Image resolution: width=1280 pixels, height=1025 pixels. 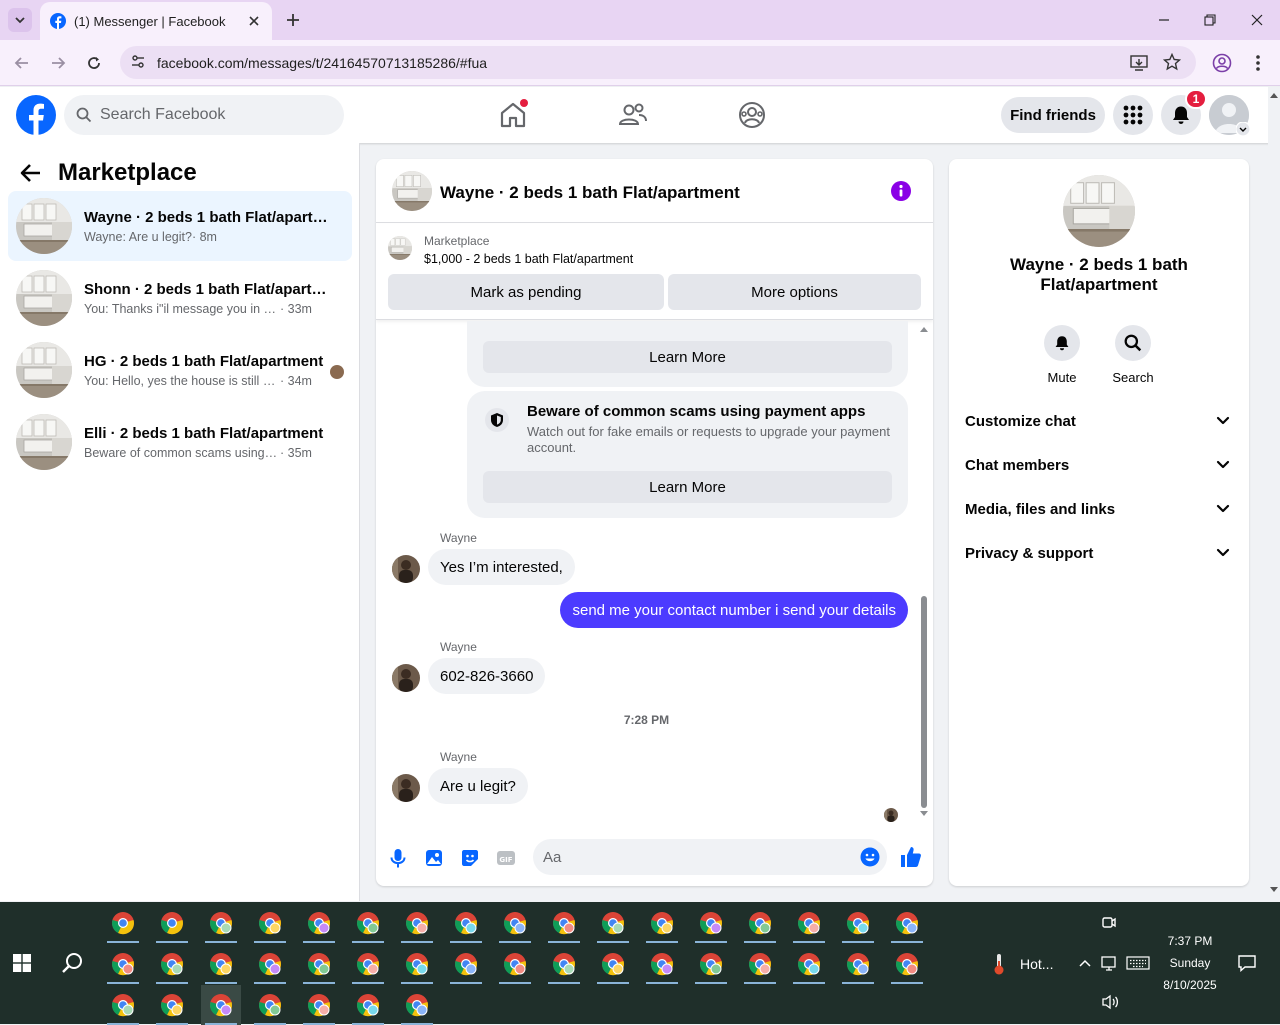 I want to click on facebook-search-input: Search Facebook, so click(x=204, y=115).